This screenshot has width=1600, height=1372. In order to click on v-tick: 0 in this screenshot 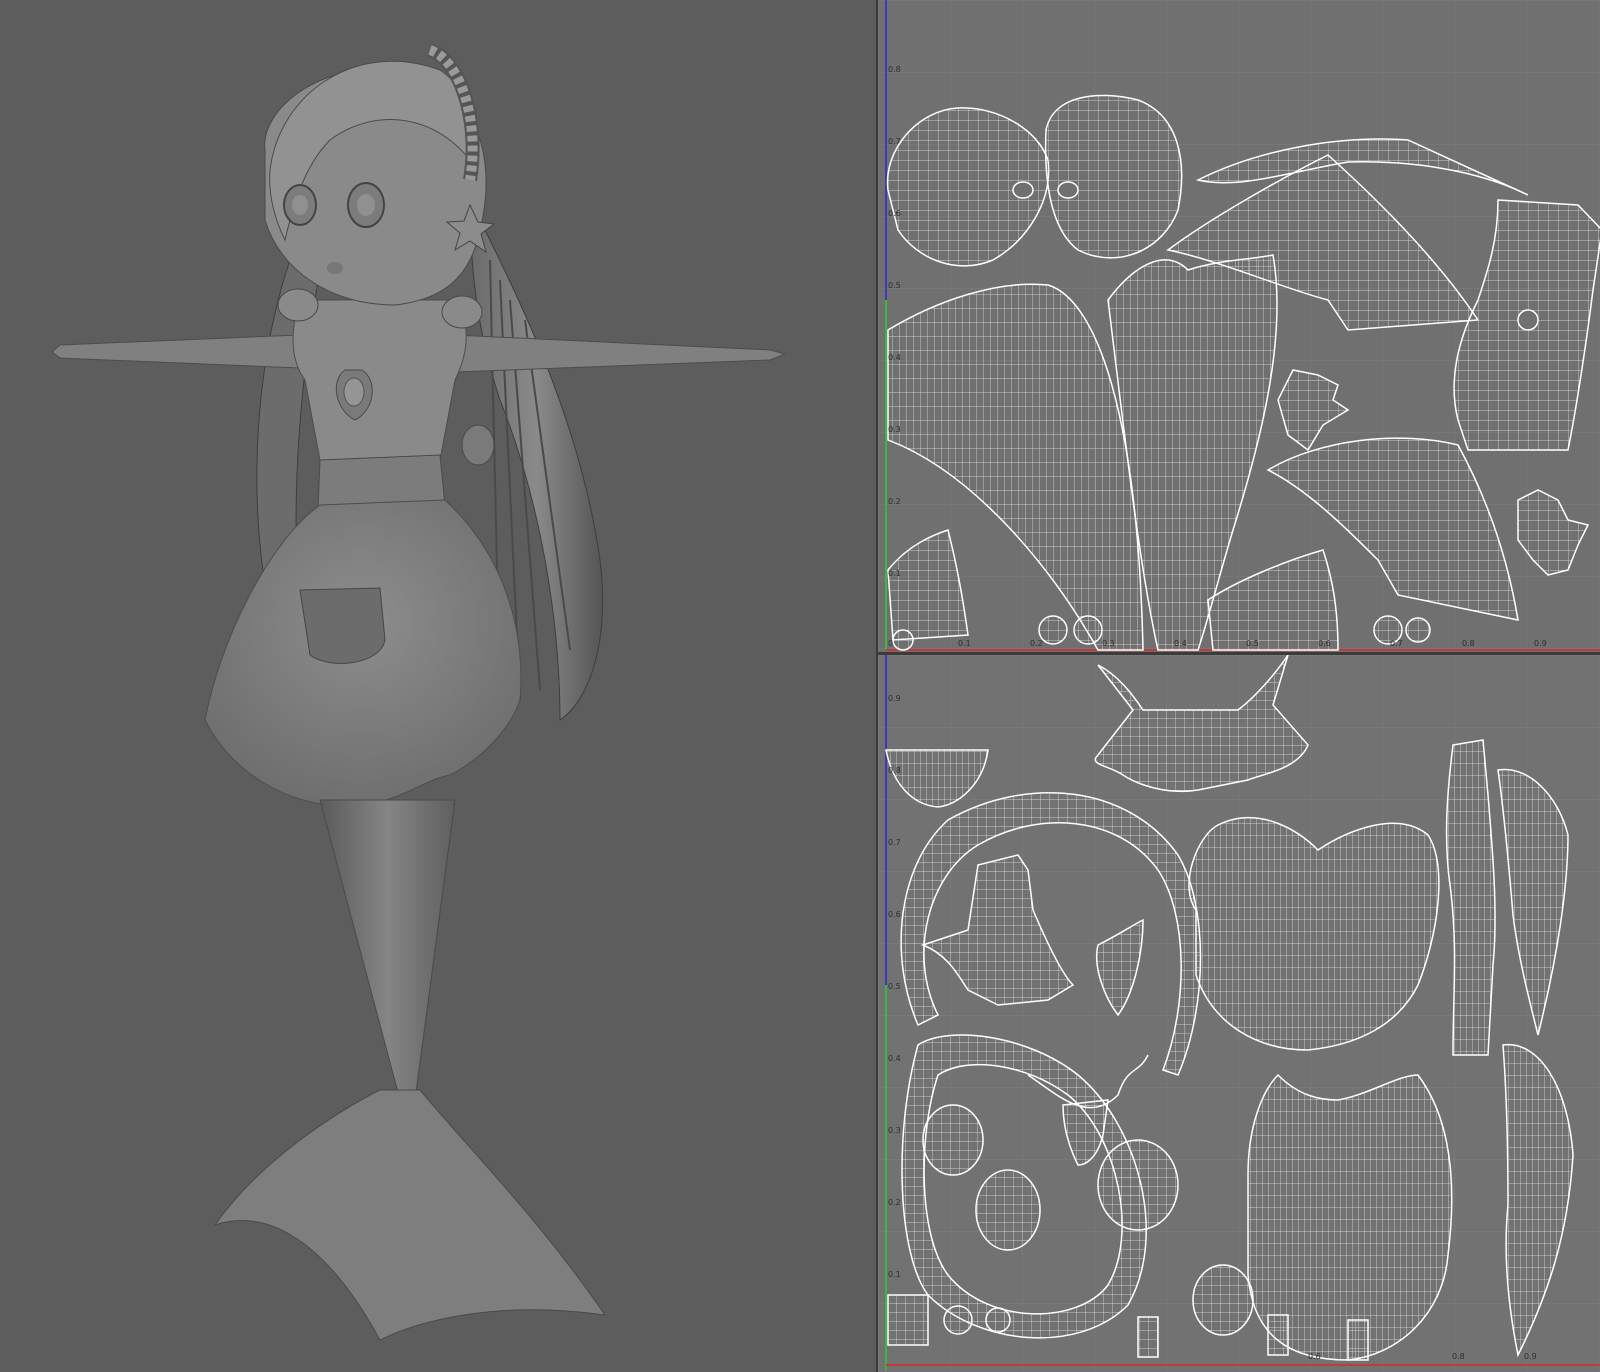, I will do `click(891, 643)`.